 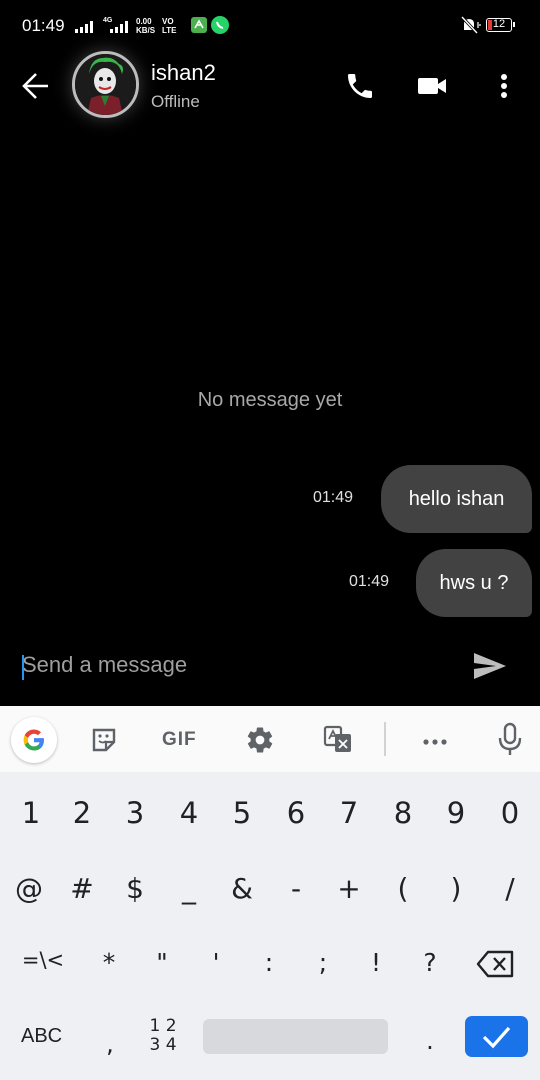 What do you see at coordinates (163, 1045) in the screenshot?
I see `numpad-key-bottom: 3 4` at bounding box center [163, 1045].